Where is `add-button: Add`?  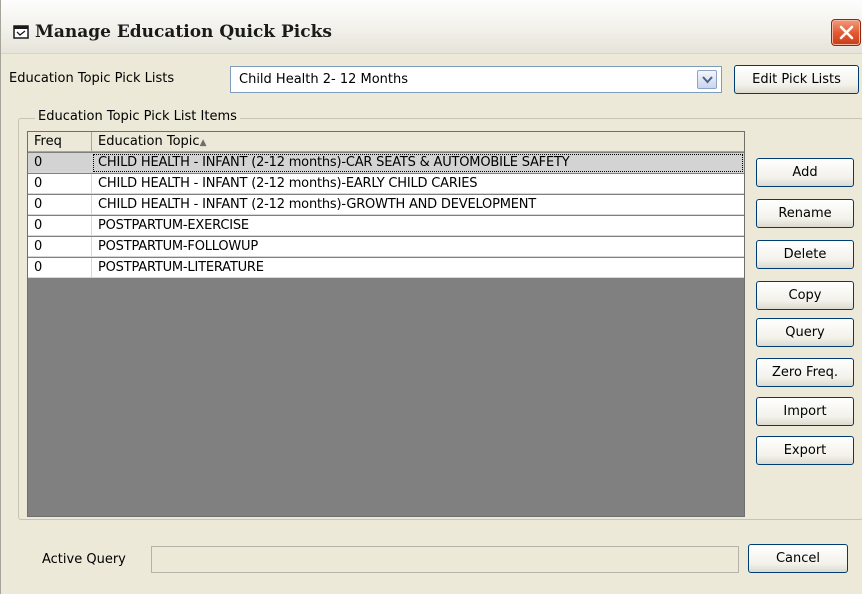 add-button: Add is located at coordinates (805, 172).